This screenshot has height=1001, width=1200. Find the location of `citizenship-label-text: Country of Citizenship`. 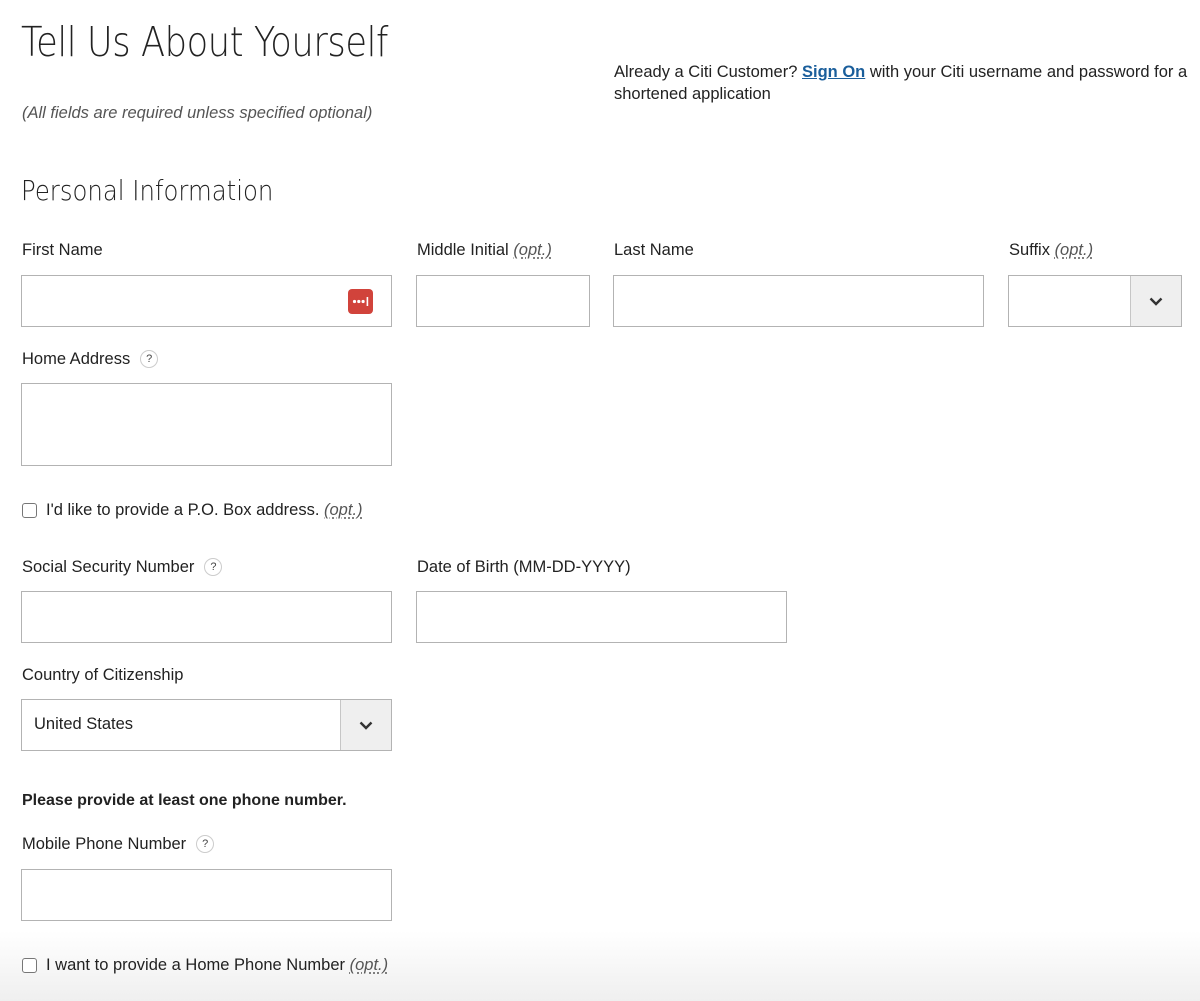

citizenship-label-text: Country of Citizenship is located at coordinates (103, 675).